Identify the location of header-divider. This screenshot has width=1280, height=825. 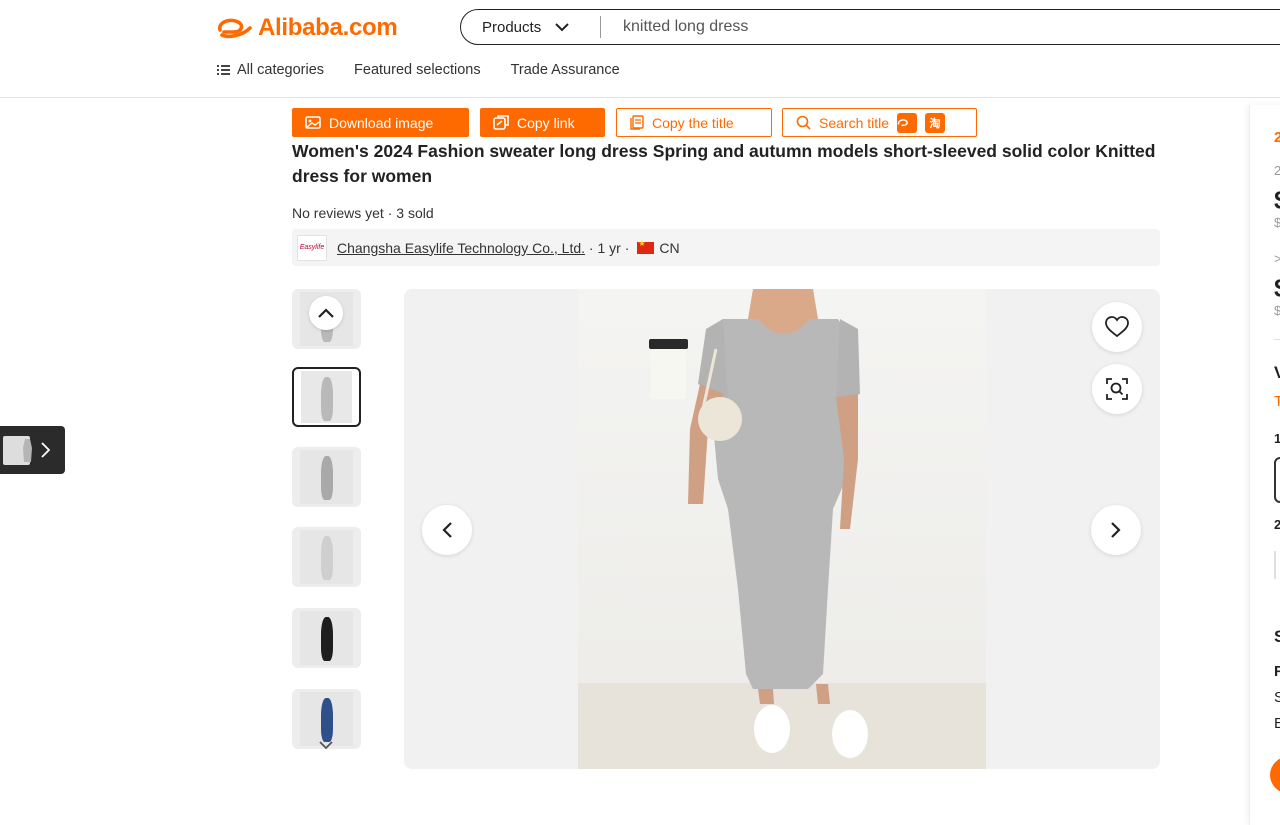
(640, 97).